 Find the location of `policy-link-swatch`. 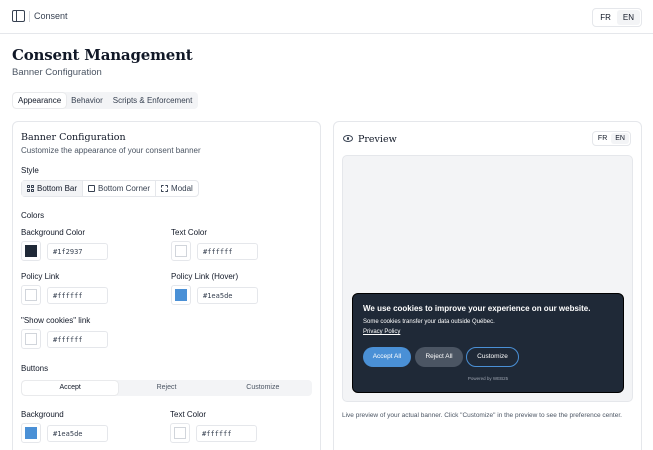

policy-link-swatch is located at coordinates (31, 295).